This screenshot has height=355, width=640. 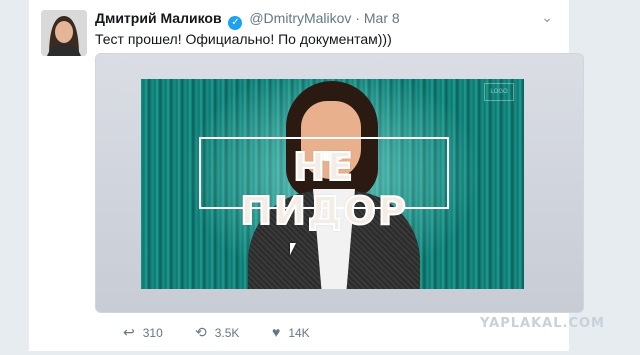 What do you see at coordinates (158, 18) in the screenshot?
I see `display-name: Дмитрий Маликов` at bounding box center [158, 18].